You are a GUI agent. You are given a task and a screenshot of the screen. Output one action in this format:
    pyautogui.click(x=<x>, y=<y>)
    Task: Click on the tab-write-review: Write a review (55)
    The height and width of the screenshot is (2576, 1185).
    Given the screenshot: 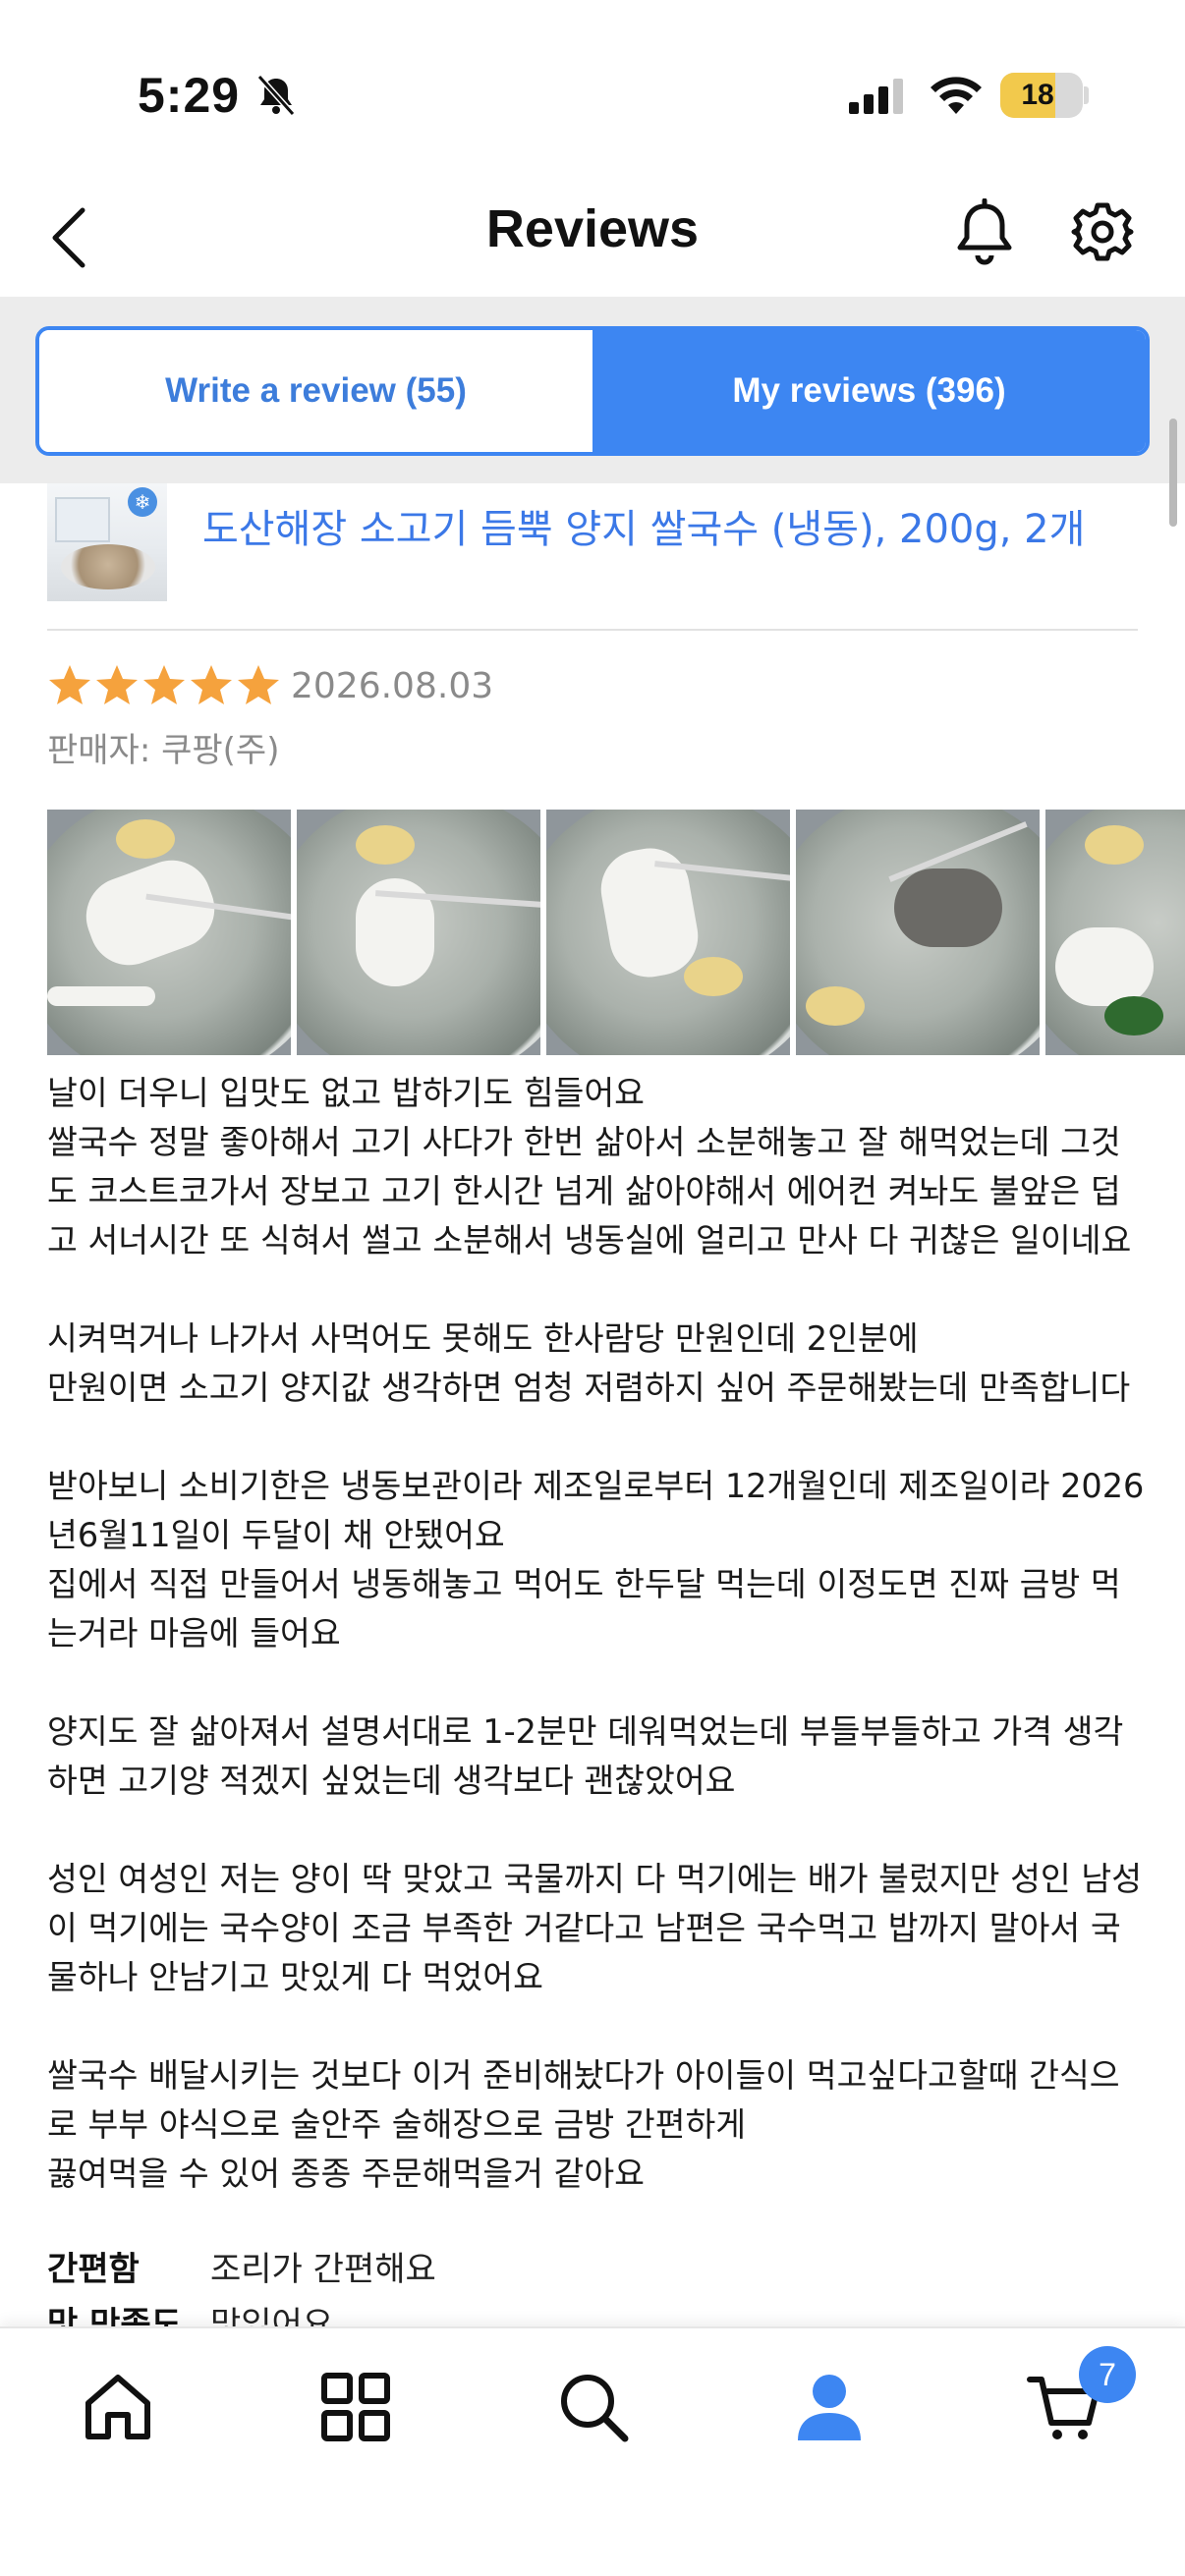 What is the action you would take?
    pyautogui.click(x=316, y=391)
    